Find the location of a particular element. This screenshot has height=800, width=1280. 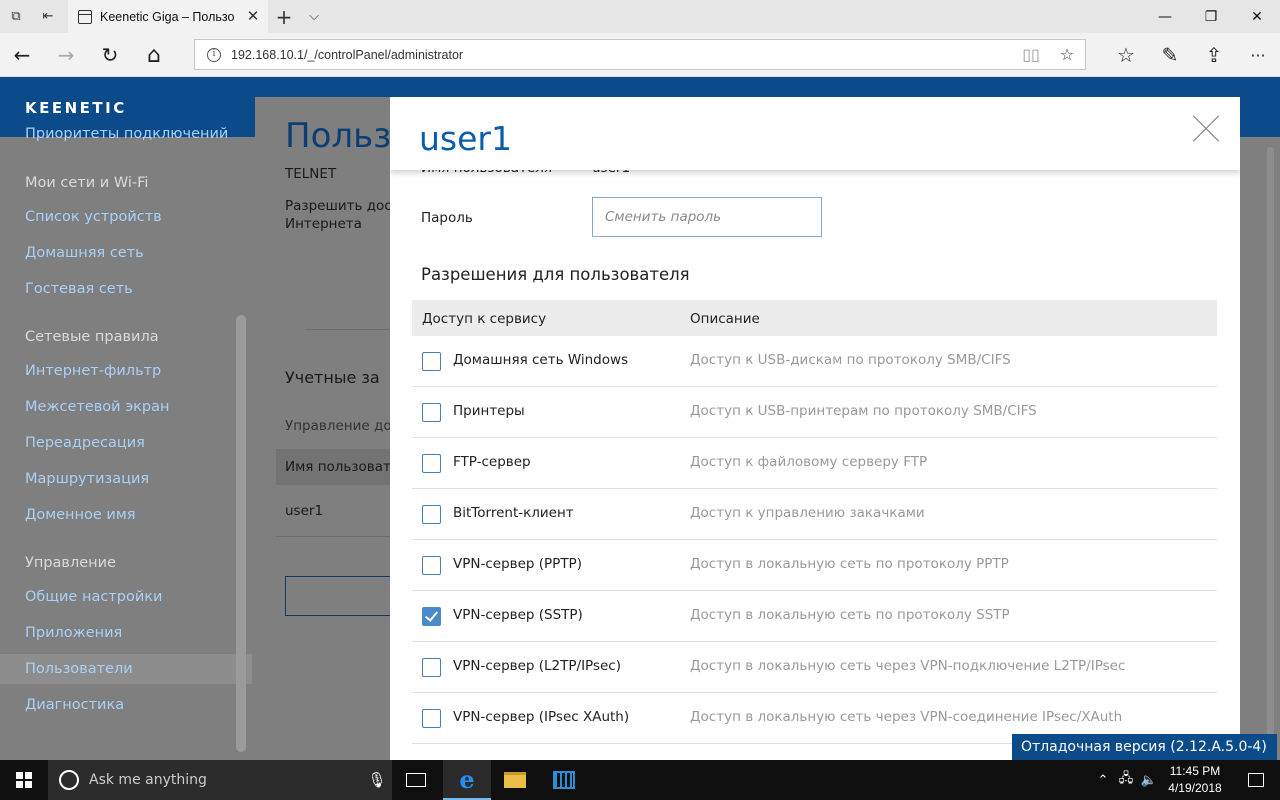

task-view-button is located at coordinates (416, 780).